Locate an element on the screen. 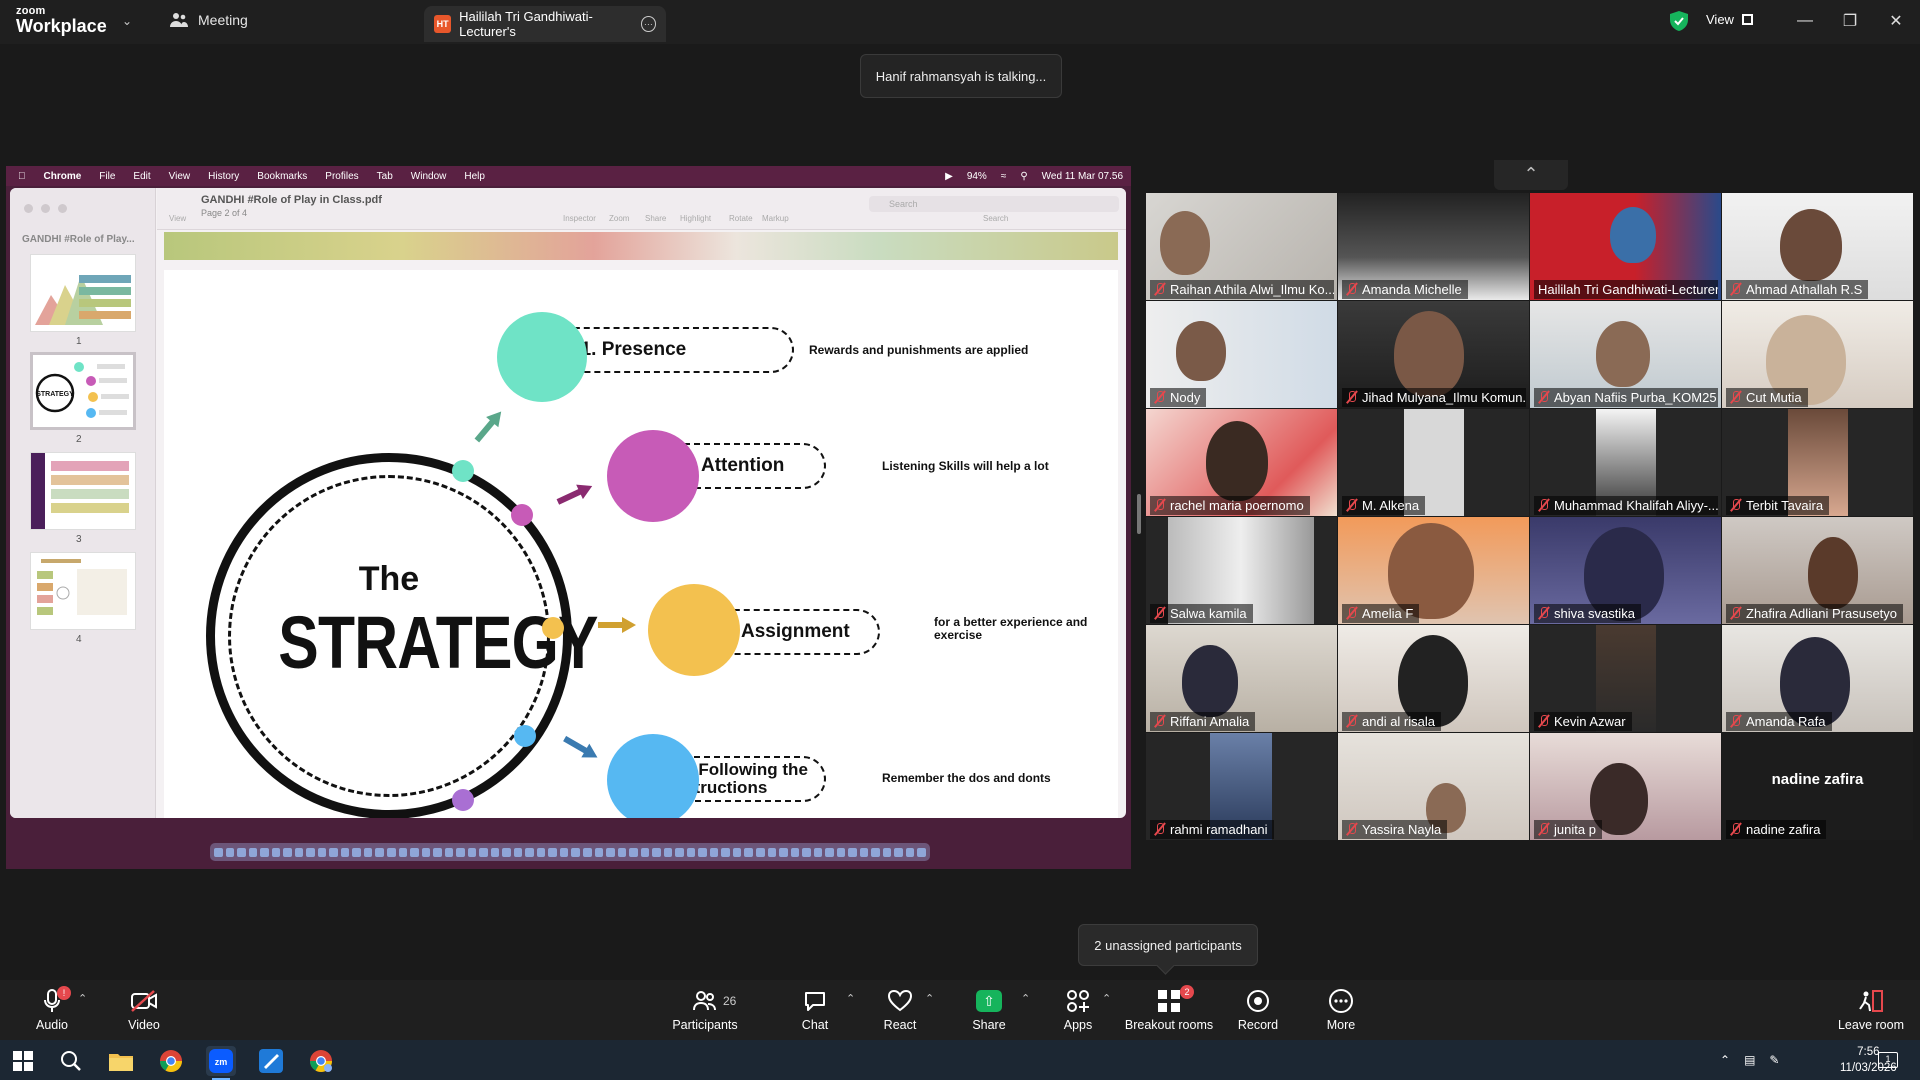 Image resolution: width=1920 pixels, height=1080 pixels. apps-options-chevron-icon: ⌃ is located at coordinates (1106, 998).